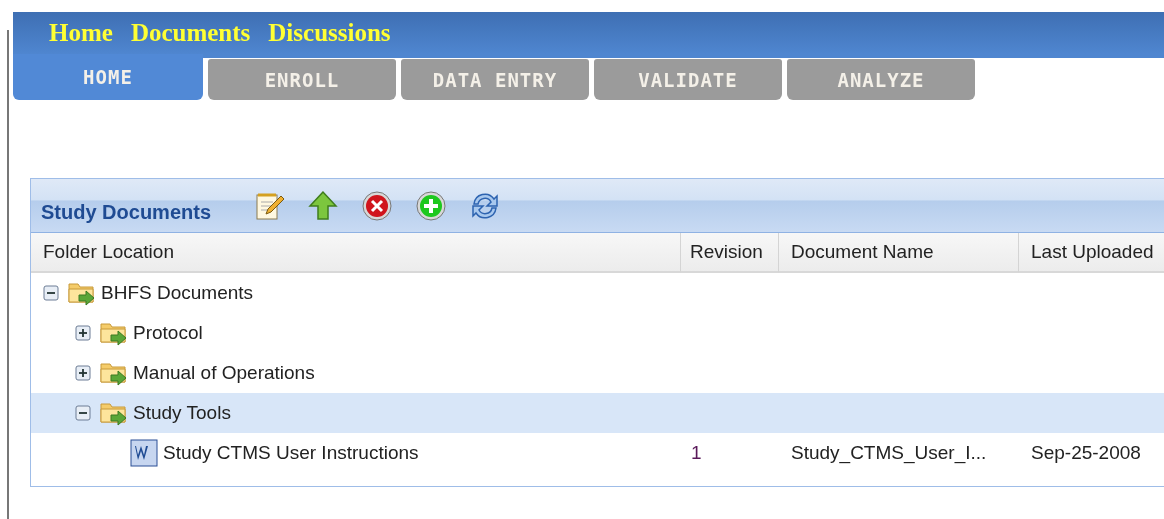  I want to click on panel-title: Study Documents, so click(126, 212).